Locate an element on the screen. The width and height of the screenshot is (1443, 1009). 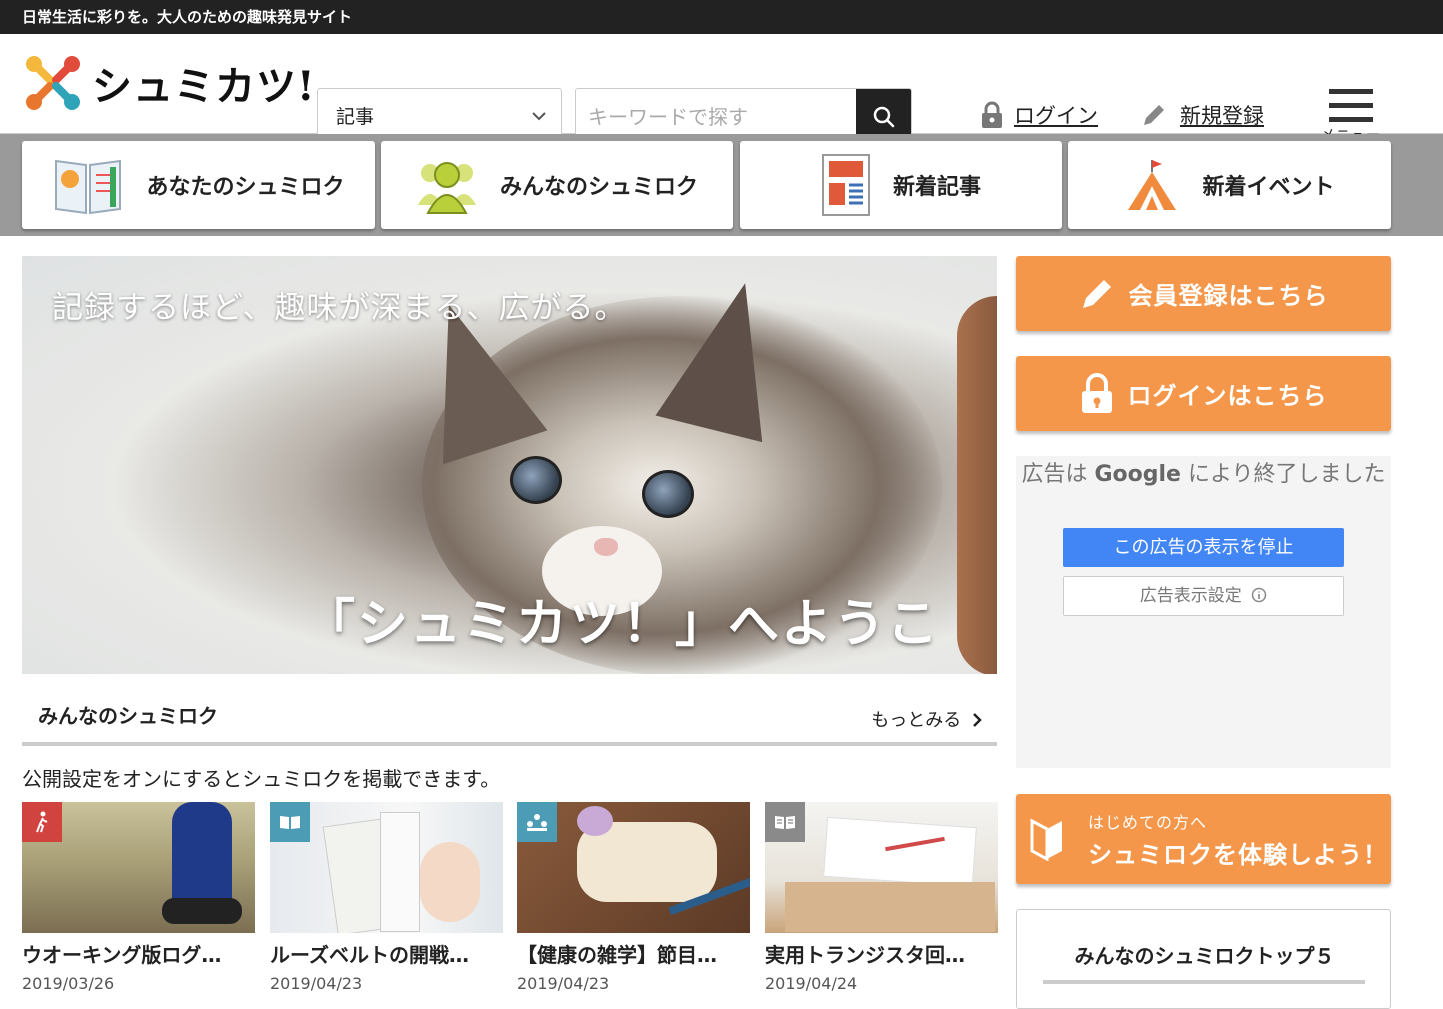
ad-stop-button: この広告の表示を停止 is located at coordinates (1203, 547).